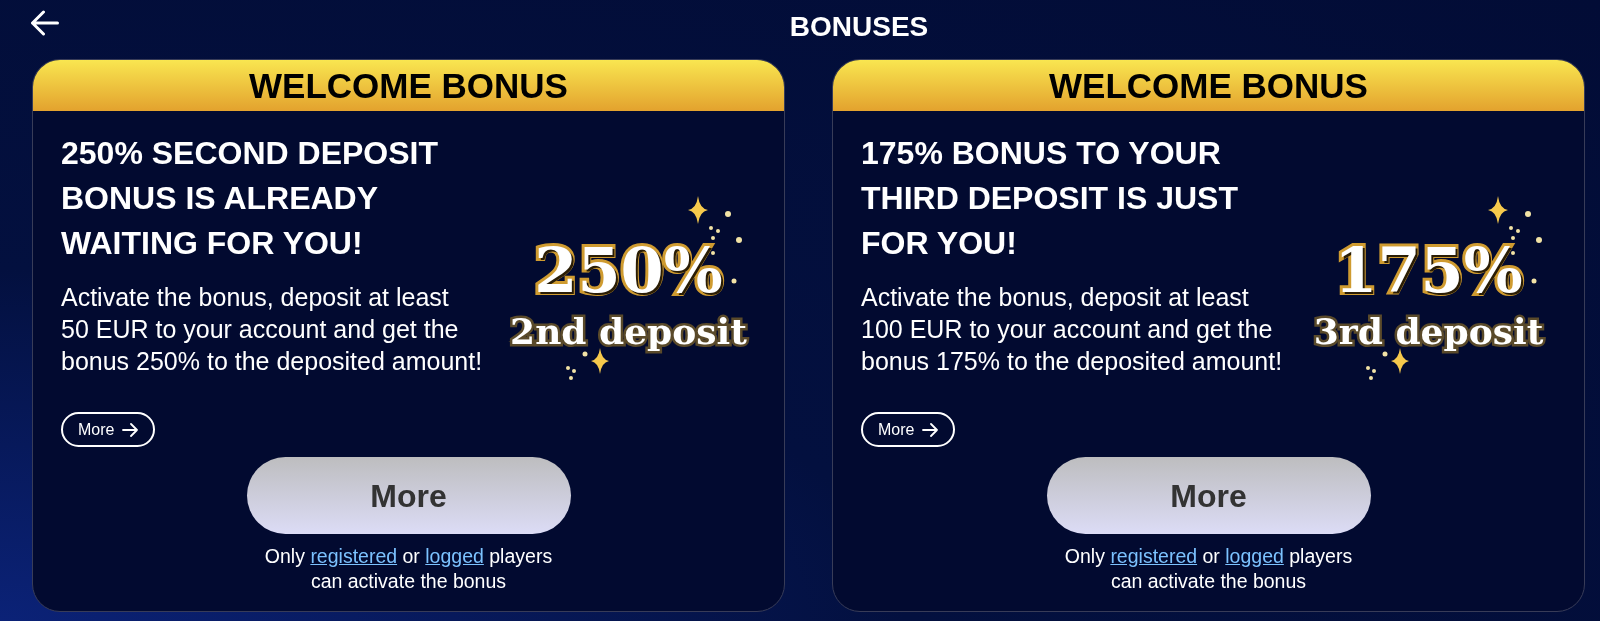  I want to click on bonus-headline: 175% BONUS TO YOUR THIRD DEPOSIT IS JUST FOR YOU!, so click(1050, 198).